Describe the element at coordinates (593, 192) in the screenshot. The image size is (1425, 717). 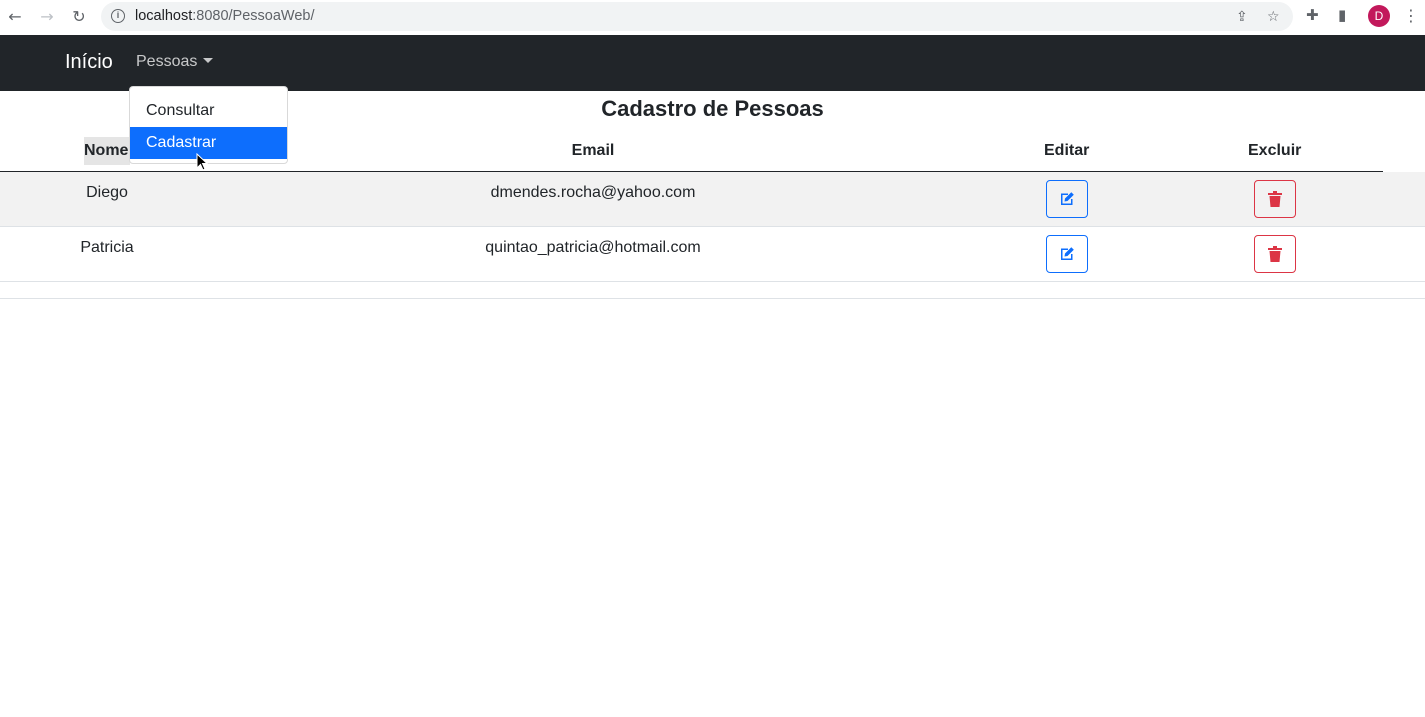
I see `cell-email: dmendes.rocha@yahoo.com` at that location.